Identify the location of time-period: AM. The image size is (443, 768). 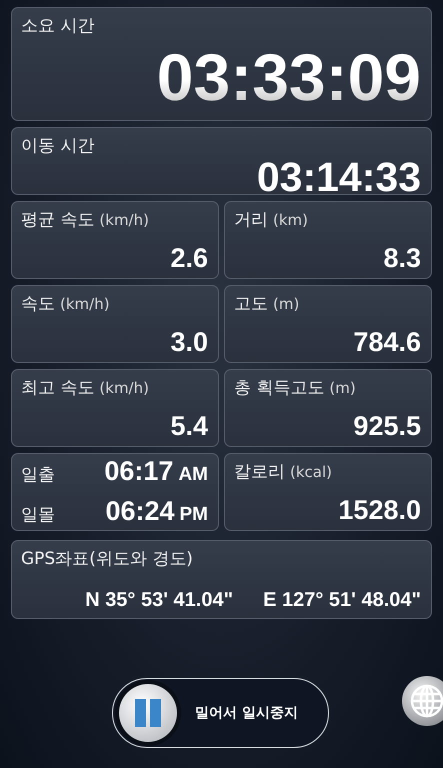
(193, 474).